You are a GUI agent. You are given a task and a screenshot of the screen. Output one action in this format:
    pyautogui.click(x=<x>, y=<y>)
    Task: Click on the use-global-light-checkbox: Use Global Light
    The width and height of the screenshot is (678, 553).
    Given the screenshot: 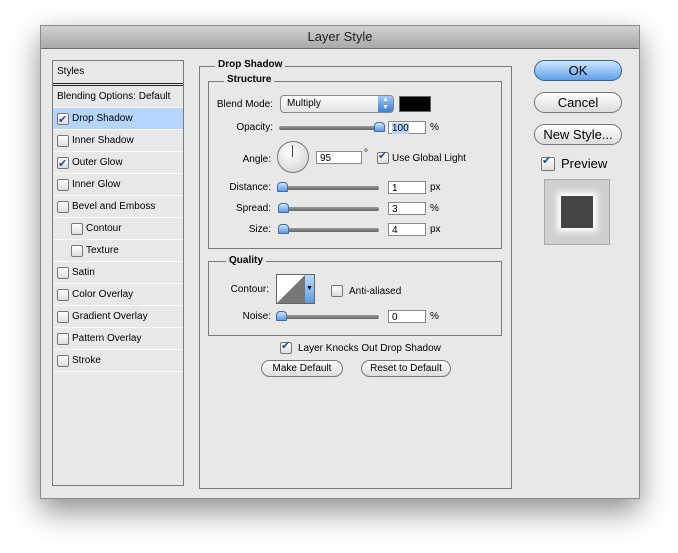 What is the action you would take?
    pyautogui.click(x=421, y=156)
    